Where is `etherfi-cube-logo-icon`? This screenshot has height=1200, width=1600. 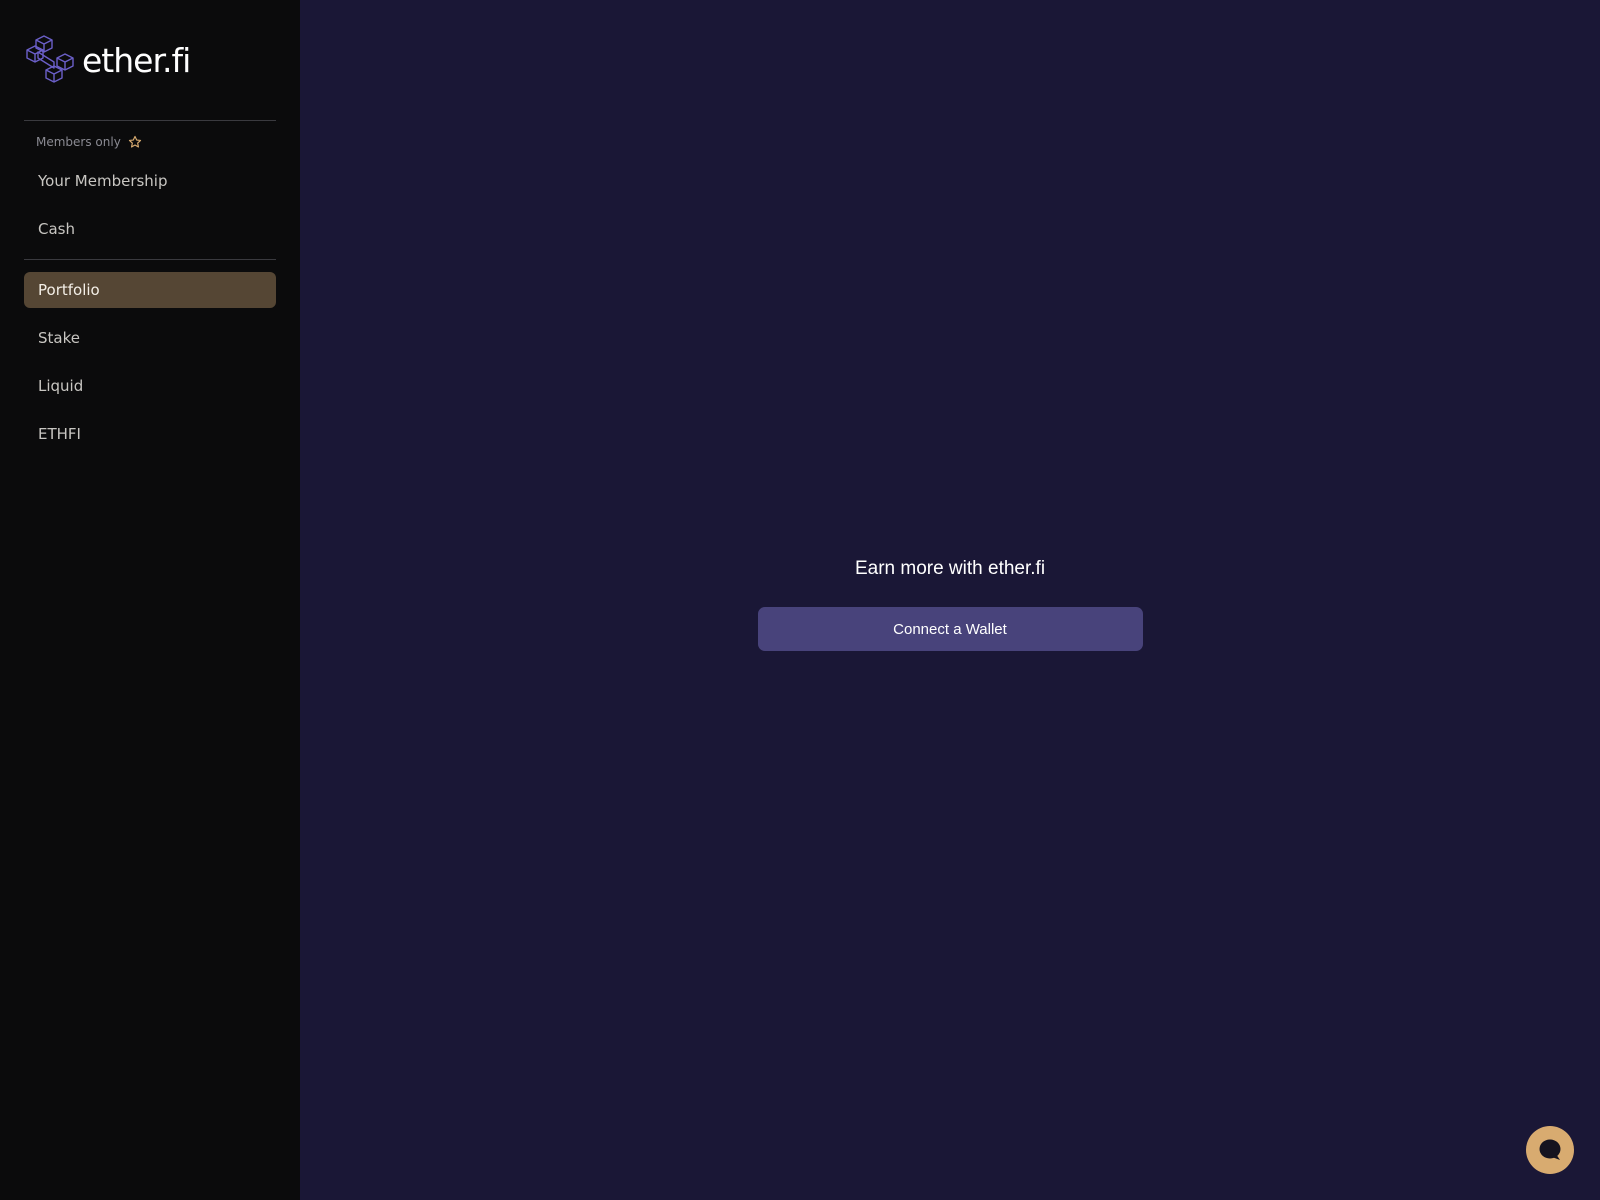 etherfi-cube-logo-icon is located at coordinates (50, 60).